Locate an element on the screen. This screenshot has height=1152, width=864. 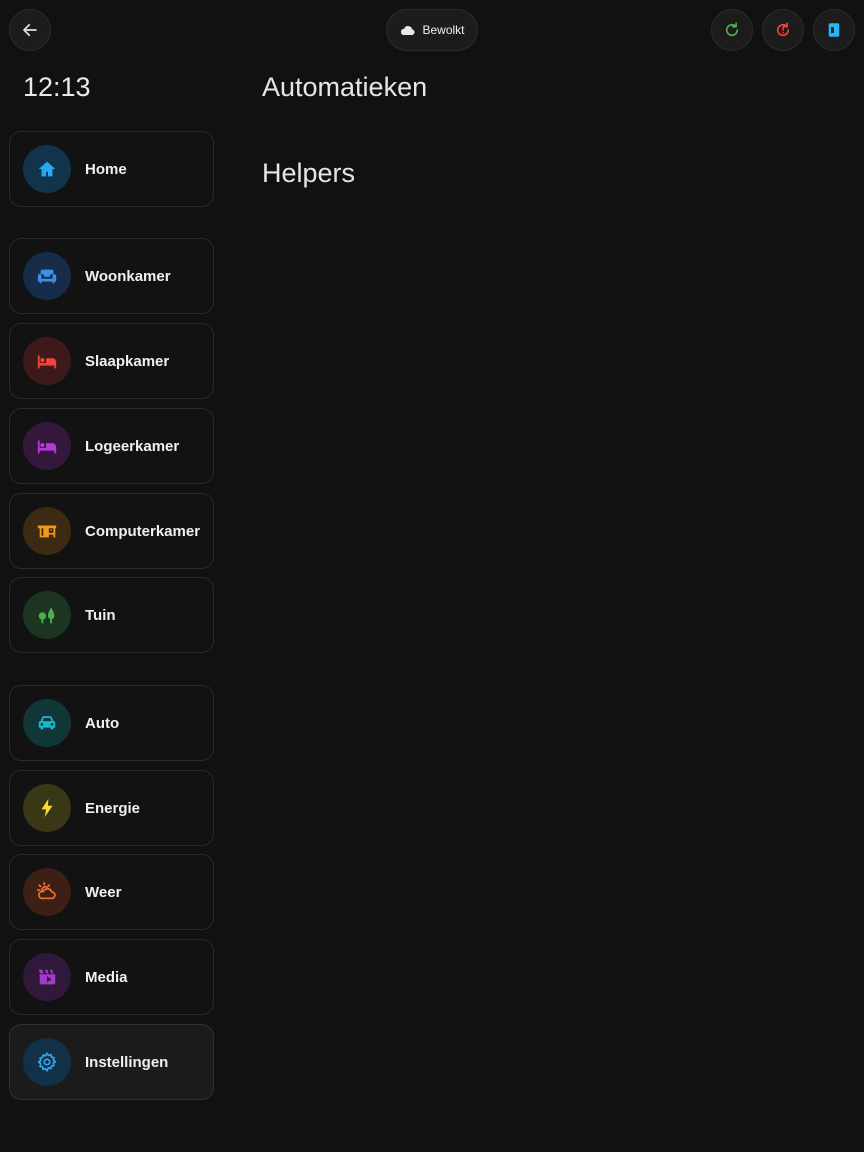
bed-guest-icon is located at coordinates (47, 447).